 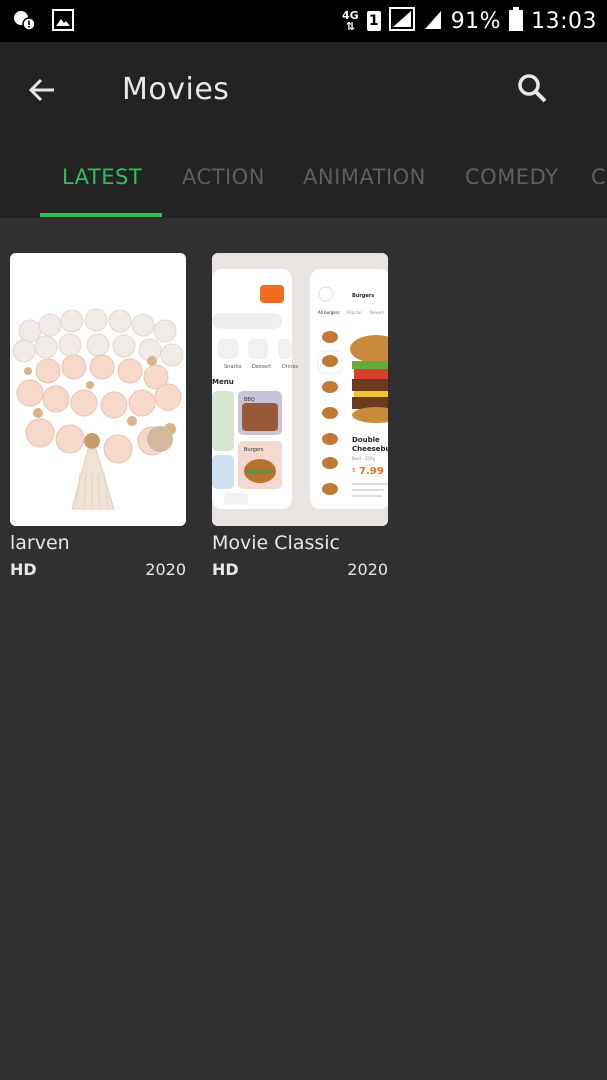 What do you see at coordinates (364, 458) in the screenshot?
I see `product-subtitle: Beef · 250g` at bounding box center [364, 458].